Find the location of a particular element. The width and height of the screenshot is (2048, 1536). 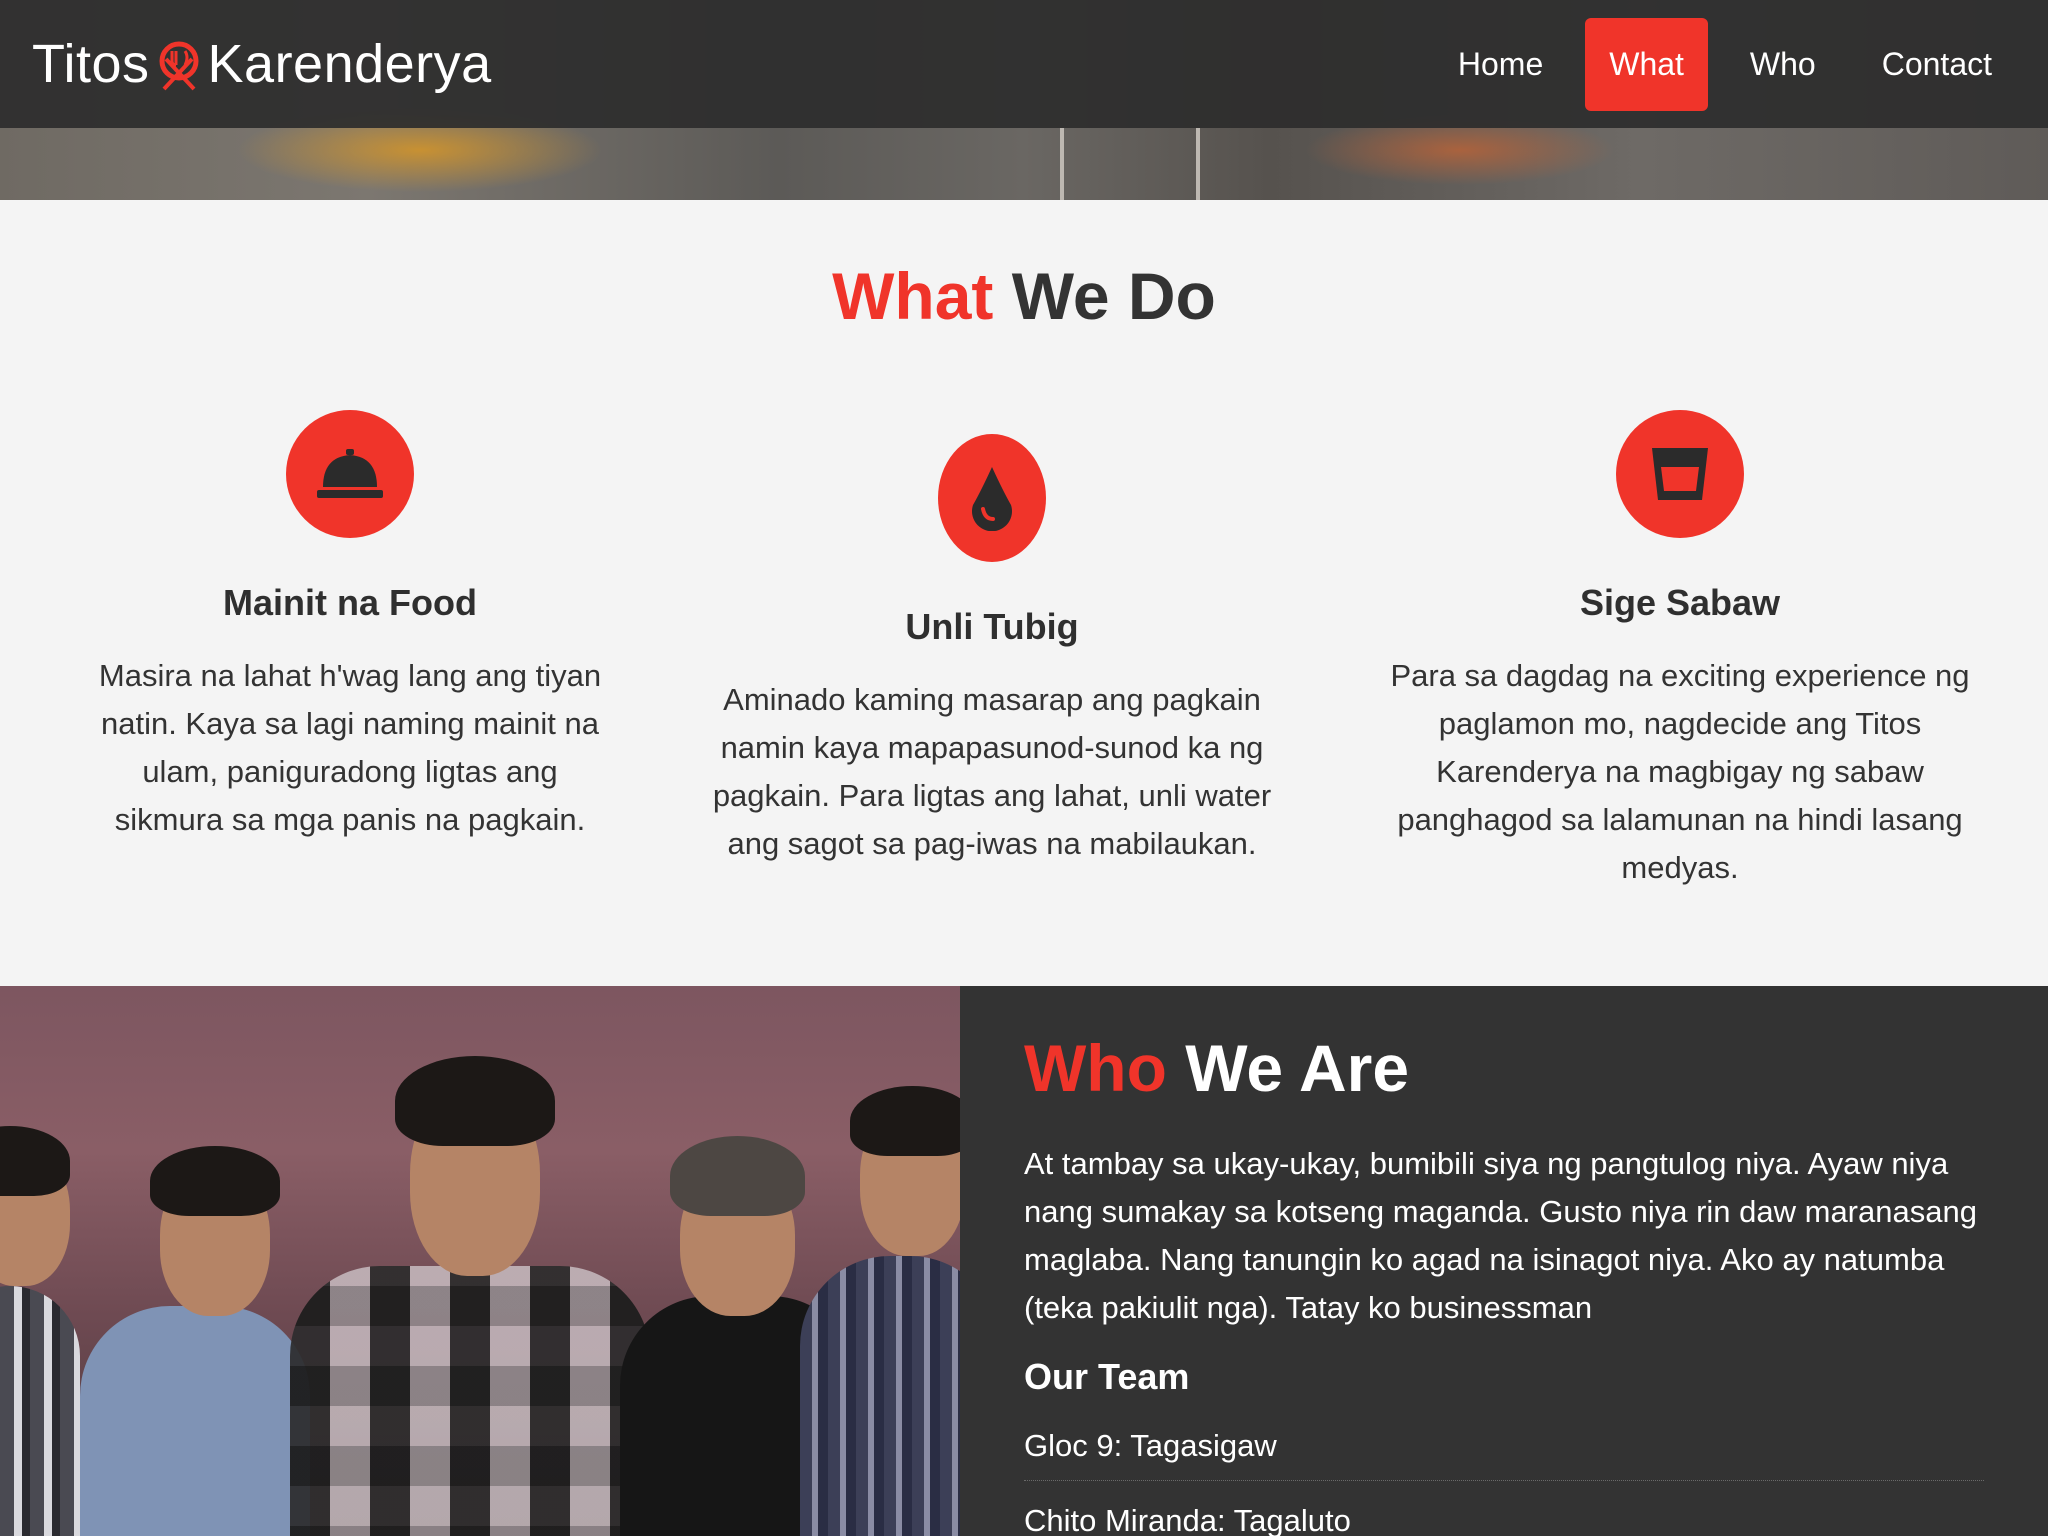

title-accent: What is located at coordinates (913, 296).